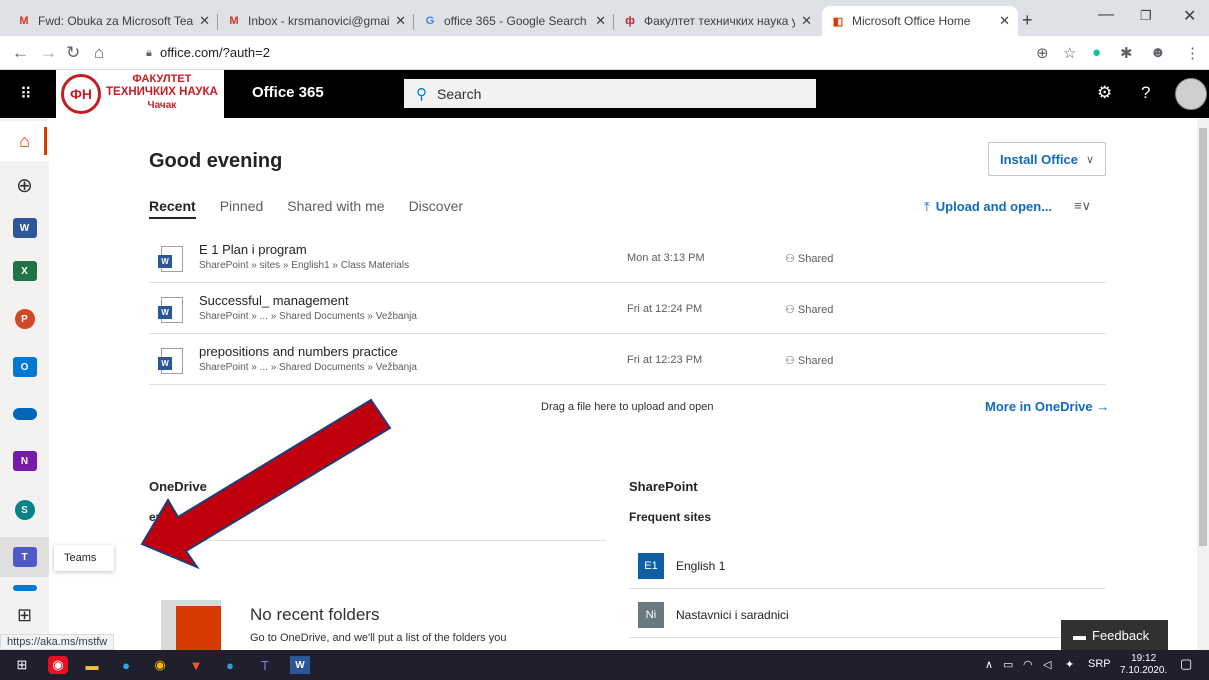 Image resolution: width=1209 pixels, height=680 pixels. What do you see at coordinates (1186, 664) in the screenshot?
I see `notifications-icon: ▢` at bounding box center [1186, 664].